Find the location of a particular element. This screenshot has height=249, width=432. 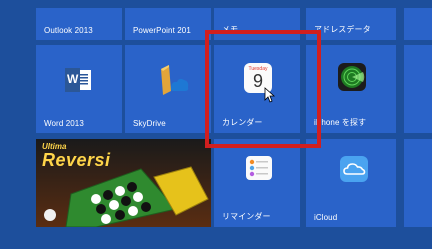

tile-word-2013: W Word 2013 is located at coordinates (79, 89).